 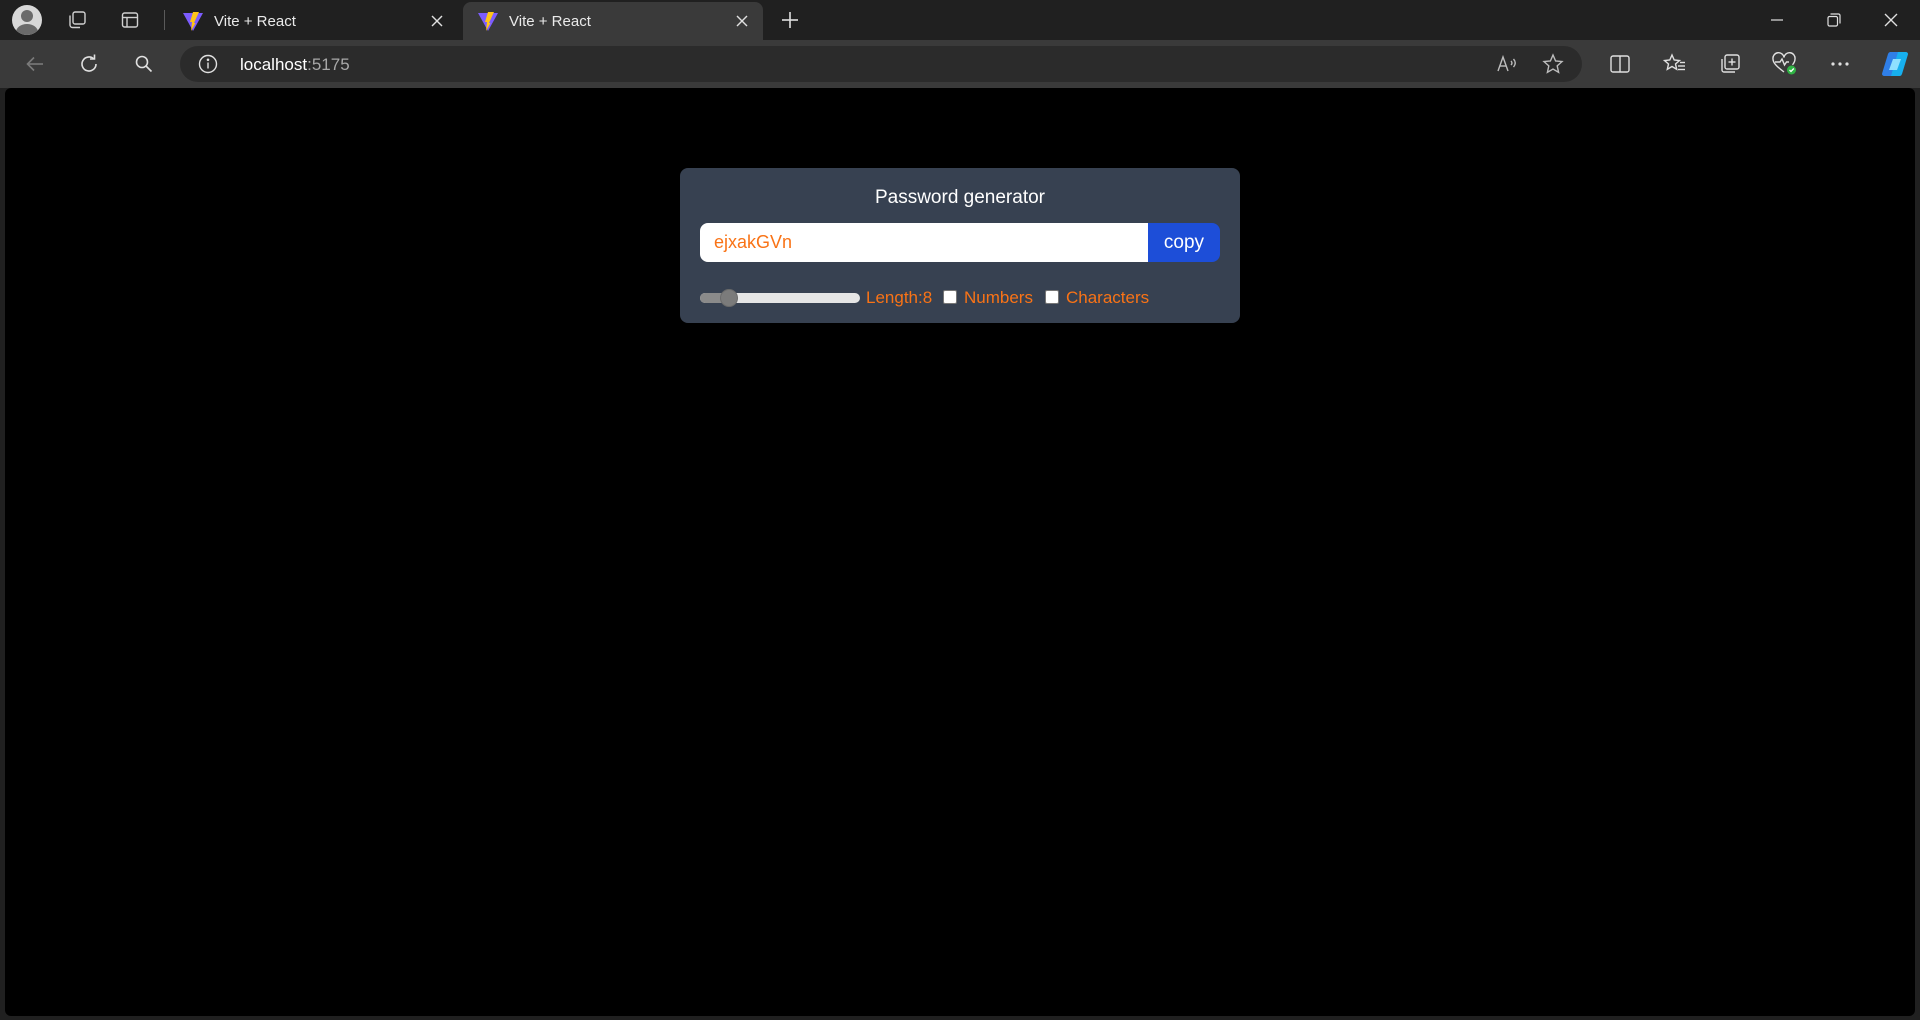 I want to click on tab-vite-react-2: Vite + React, so click(x=613, y=21).